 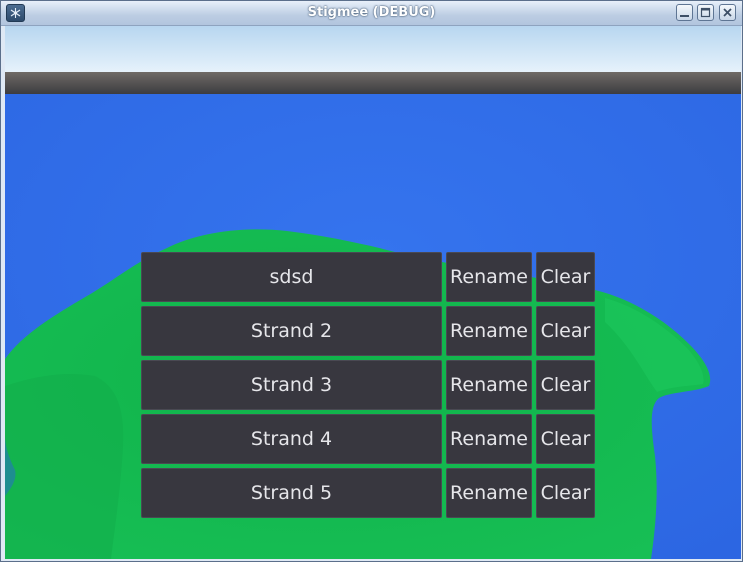 I want to click on maximize-icon, so click(x=705, y=12).